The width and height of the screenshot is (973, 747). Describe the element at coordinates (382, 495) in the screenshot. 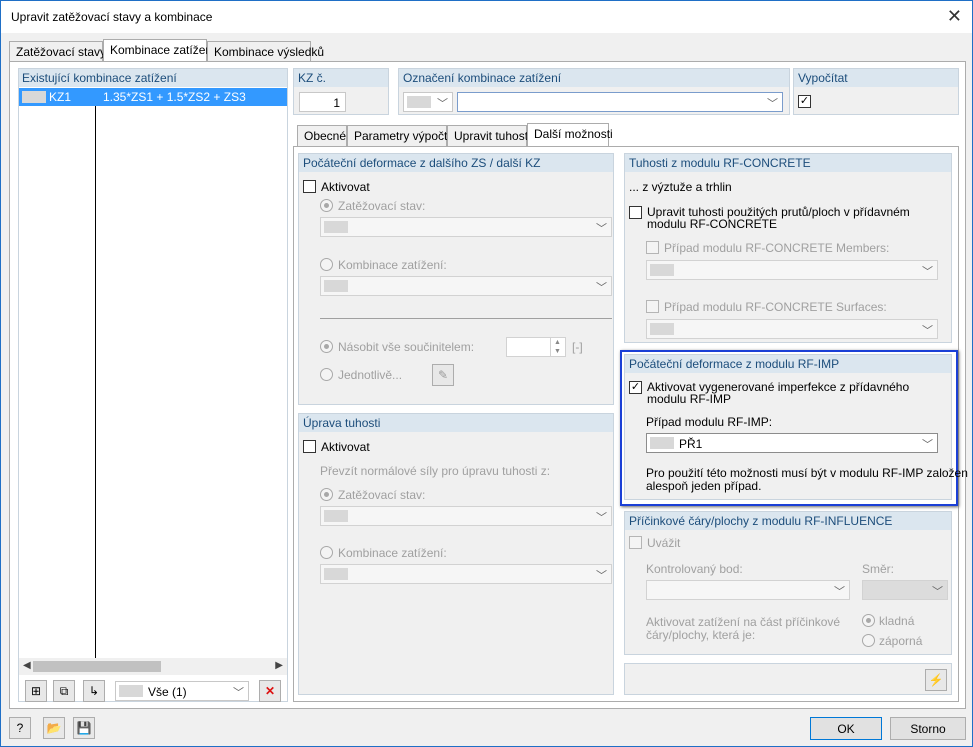

I see `stiff-load-case-label: Zatěžovací stav:` at that location.